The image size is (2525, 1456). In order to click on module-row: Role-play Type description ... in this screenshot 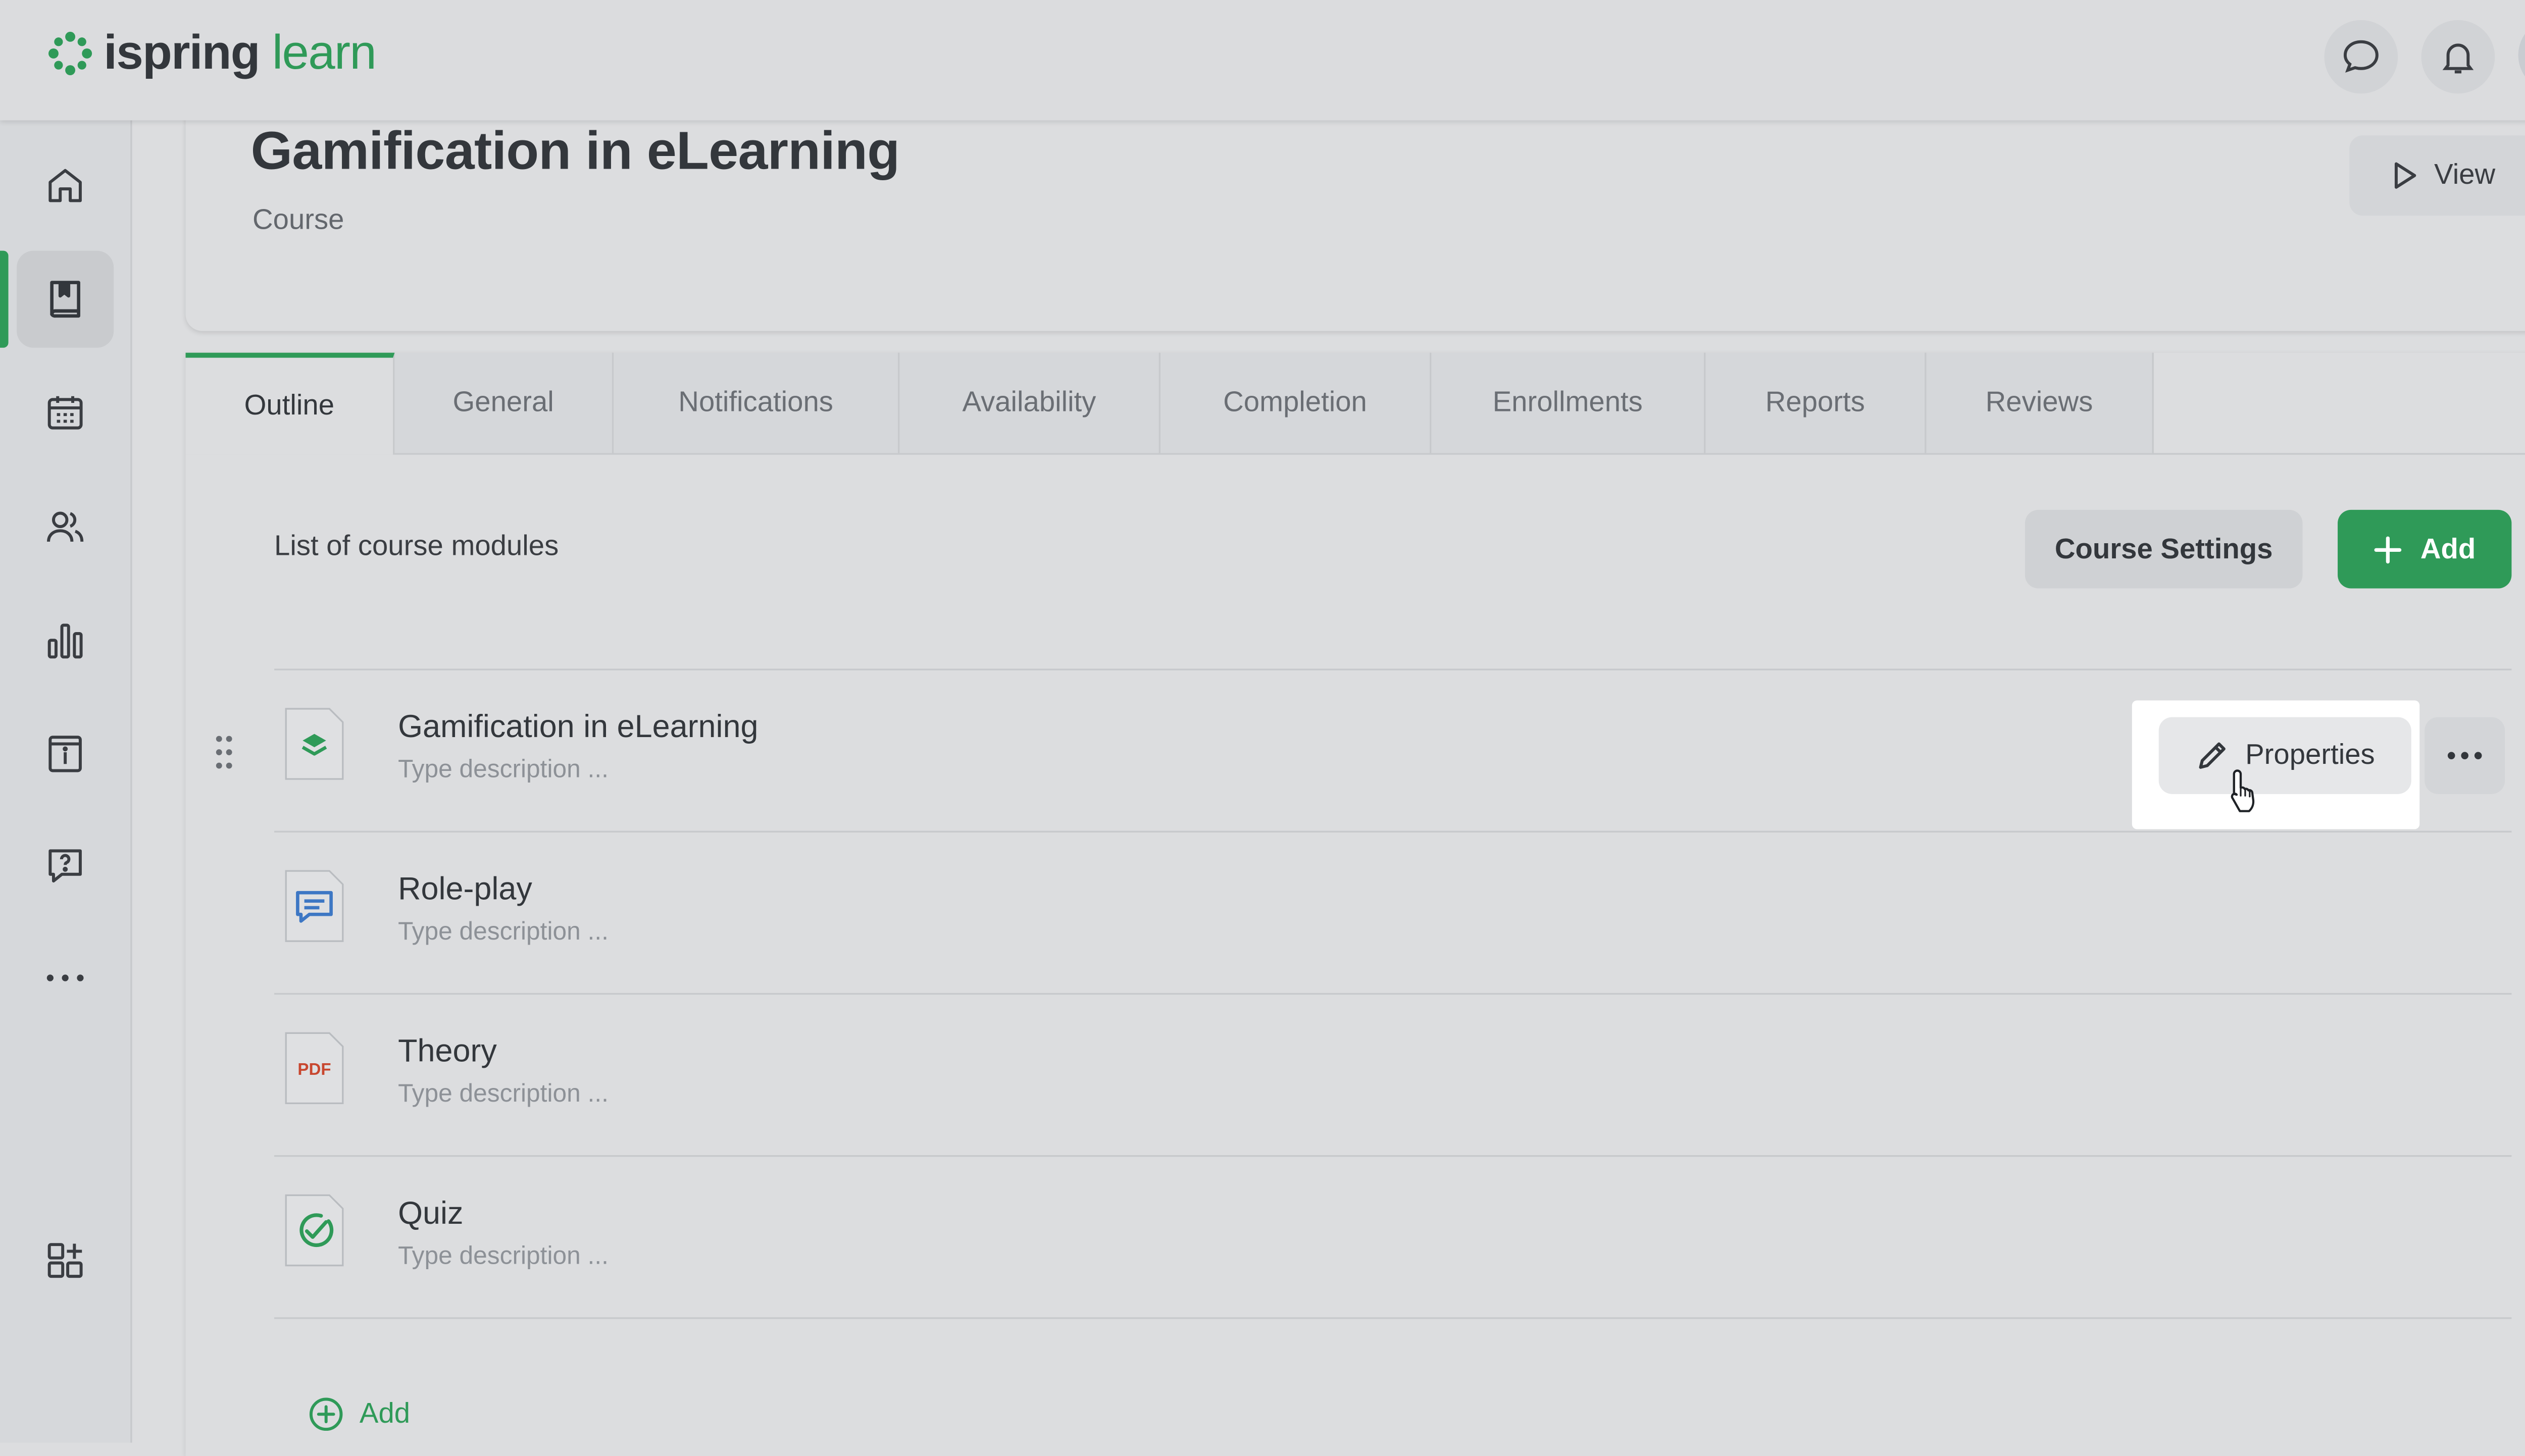, I will do `click(1393, 911)`.